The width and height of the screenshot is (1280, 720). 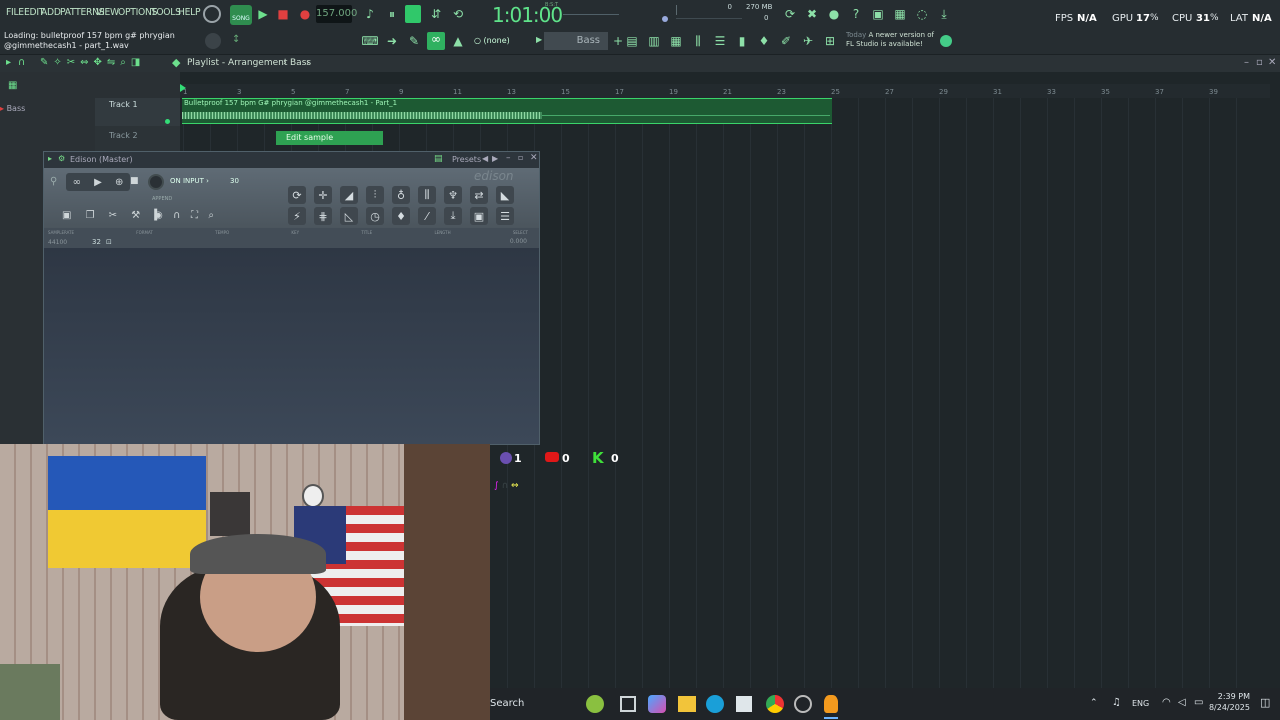 What do you see at coordinates (492, 40) in the screenshot?
I see `pattern-selector: ○ (none)` at bounding box center [492, 40].